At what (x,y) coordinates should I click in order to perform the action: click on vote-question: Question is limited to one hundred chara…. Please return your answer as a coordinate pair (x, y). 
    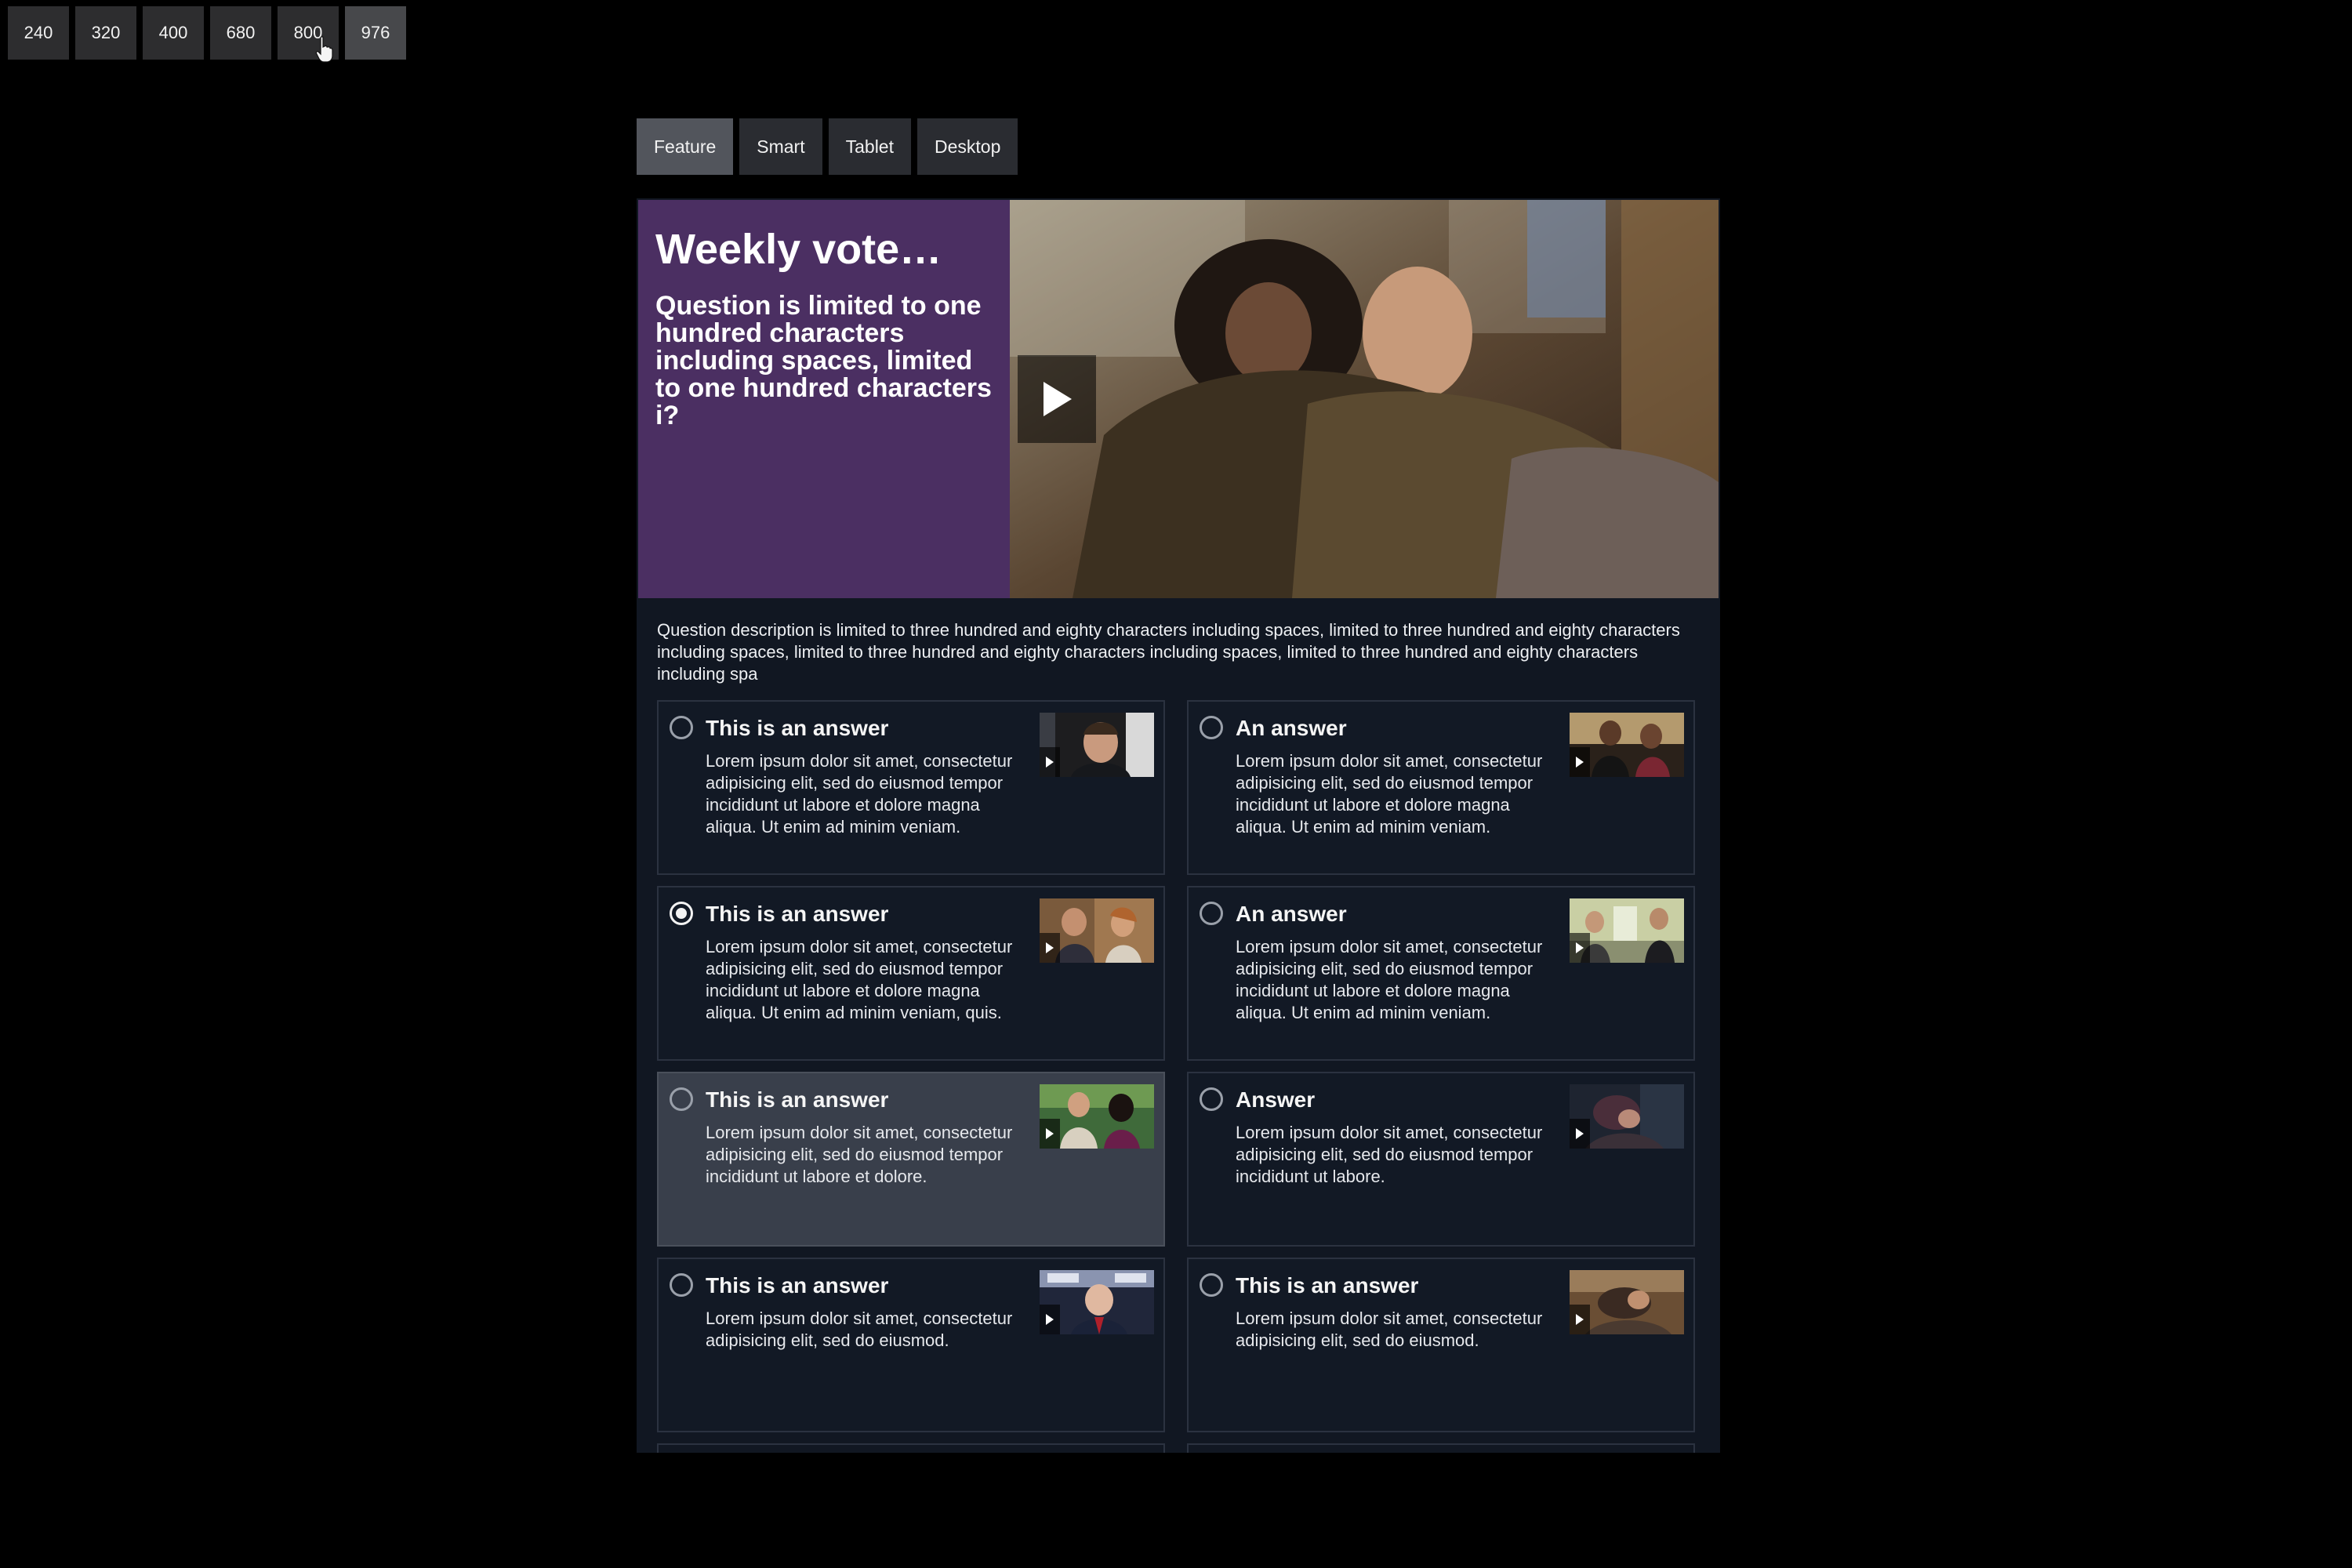
    Looking at the image, I should click on (824, 360).